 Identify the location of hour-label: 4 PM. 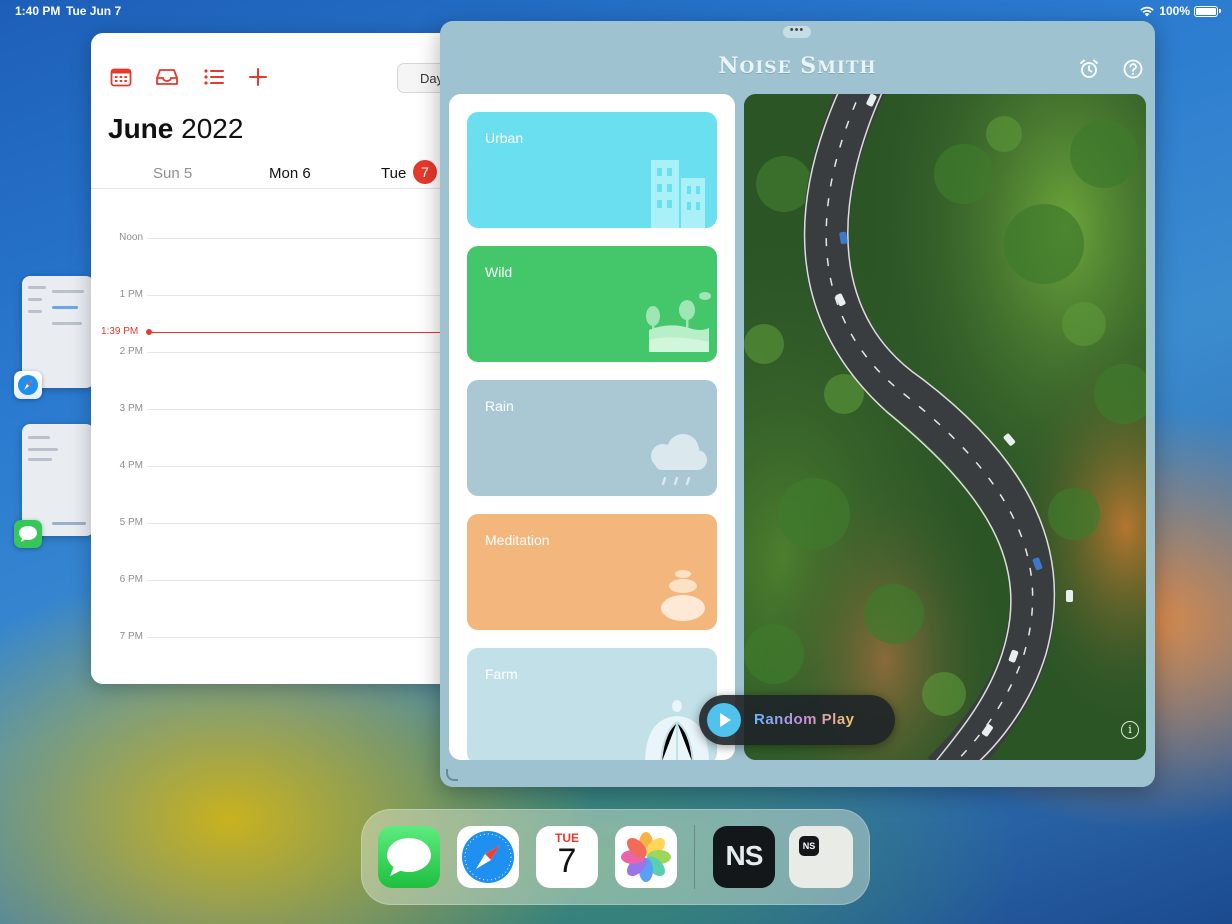
(131, 465).